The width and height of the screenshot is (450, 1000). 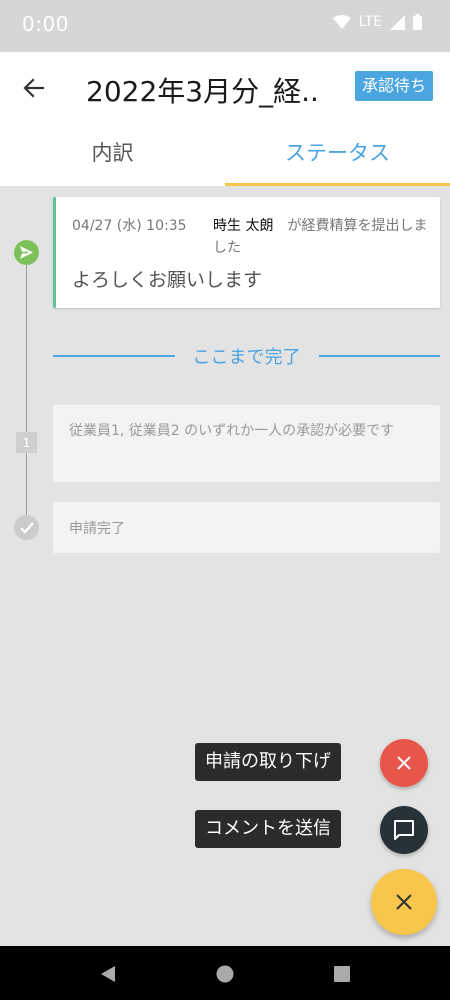 I want to click on nav-home-button, so click(x=225, y=974).